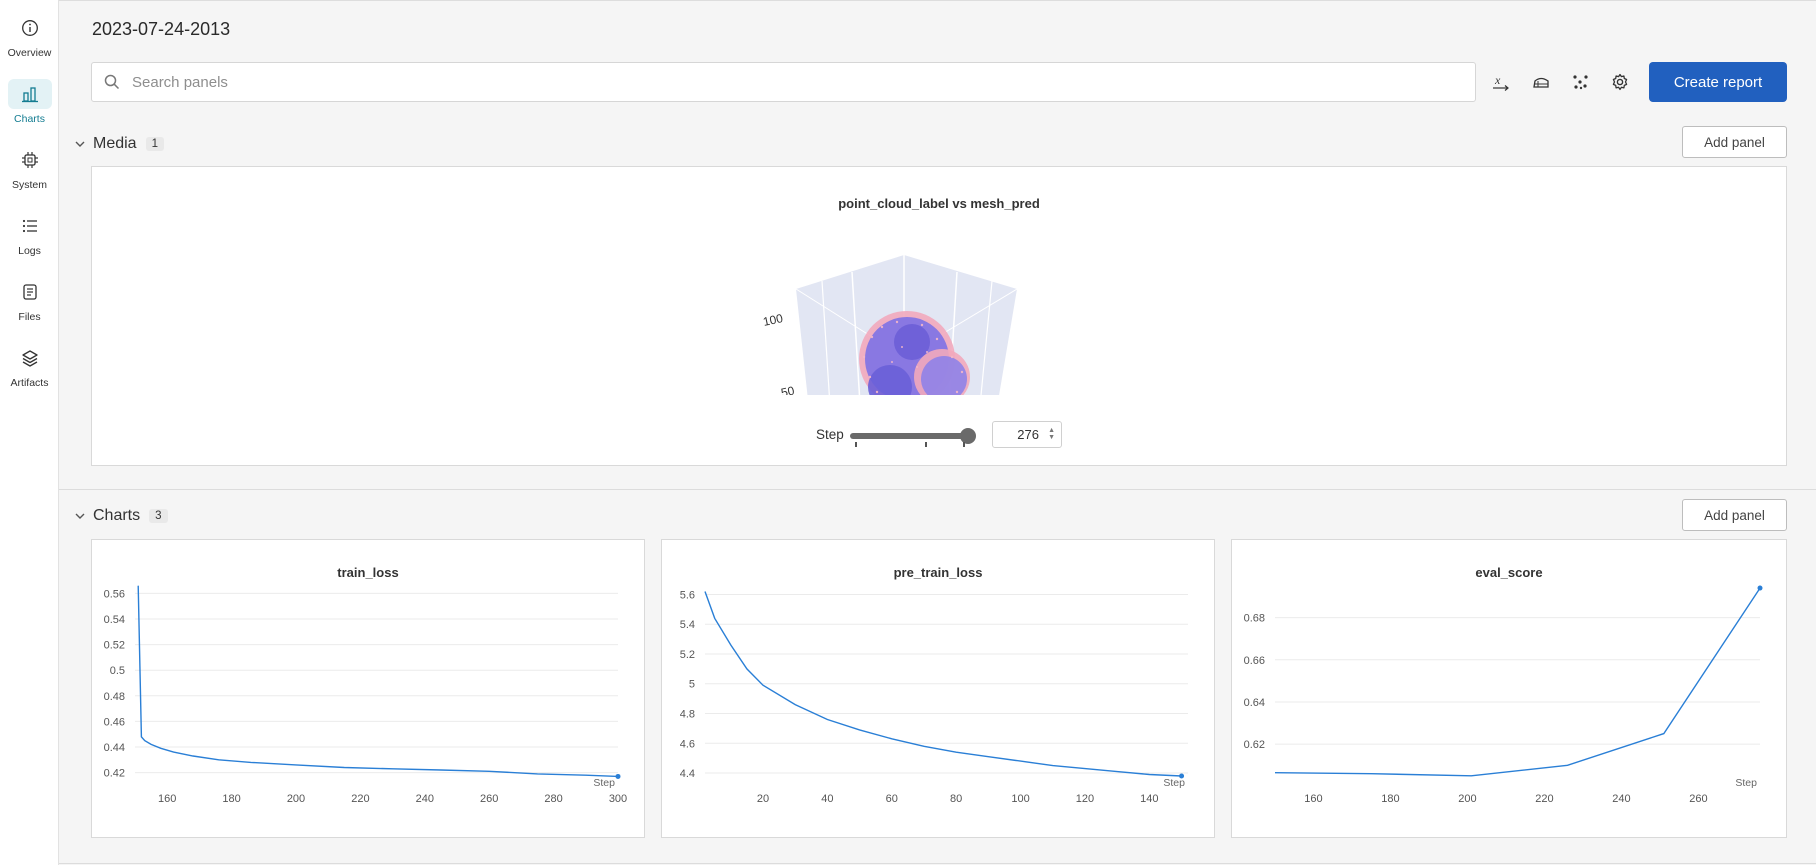  What do you see at coordinates (1254, 745) in the screenshot?
I see `y-tick-label: 0.62` at bounding box center [1254, 745].